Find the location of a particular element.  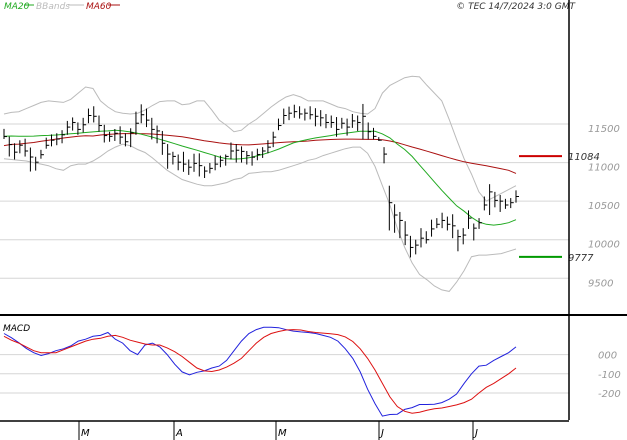

price-y-tick-label: 11000 is located at coordinates (604, 168).